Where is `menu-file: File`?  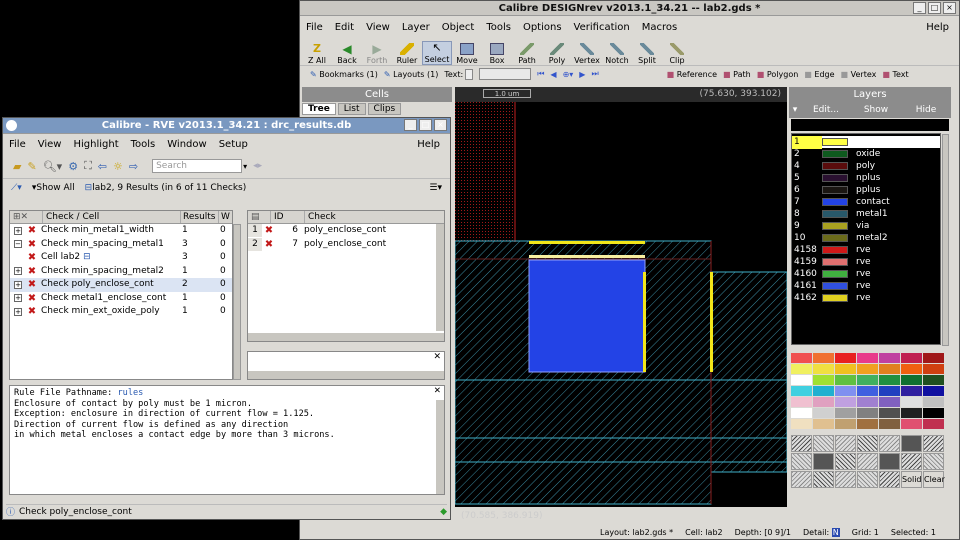
menu-file: File is located at coordinates (314, 27).